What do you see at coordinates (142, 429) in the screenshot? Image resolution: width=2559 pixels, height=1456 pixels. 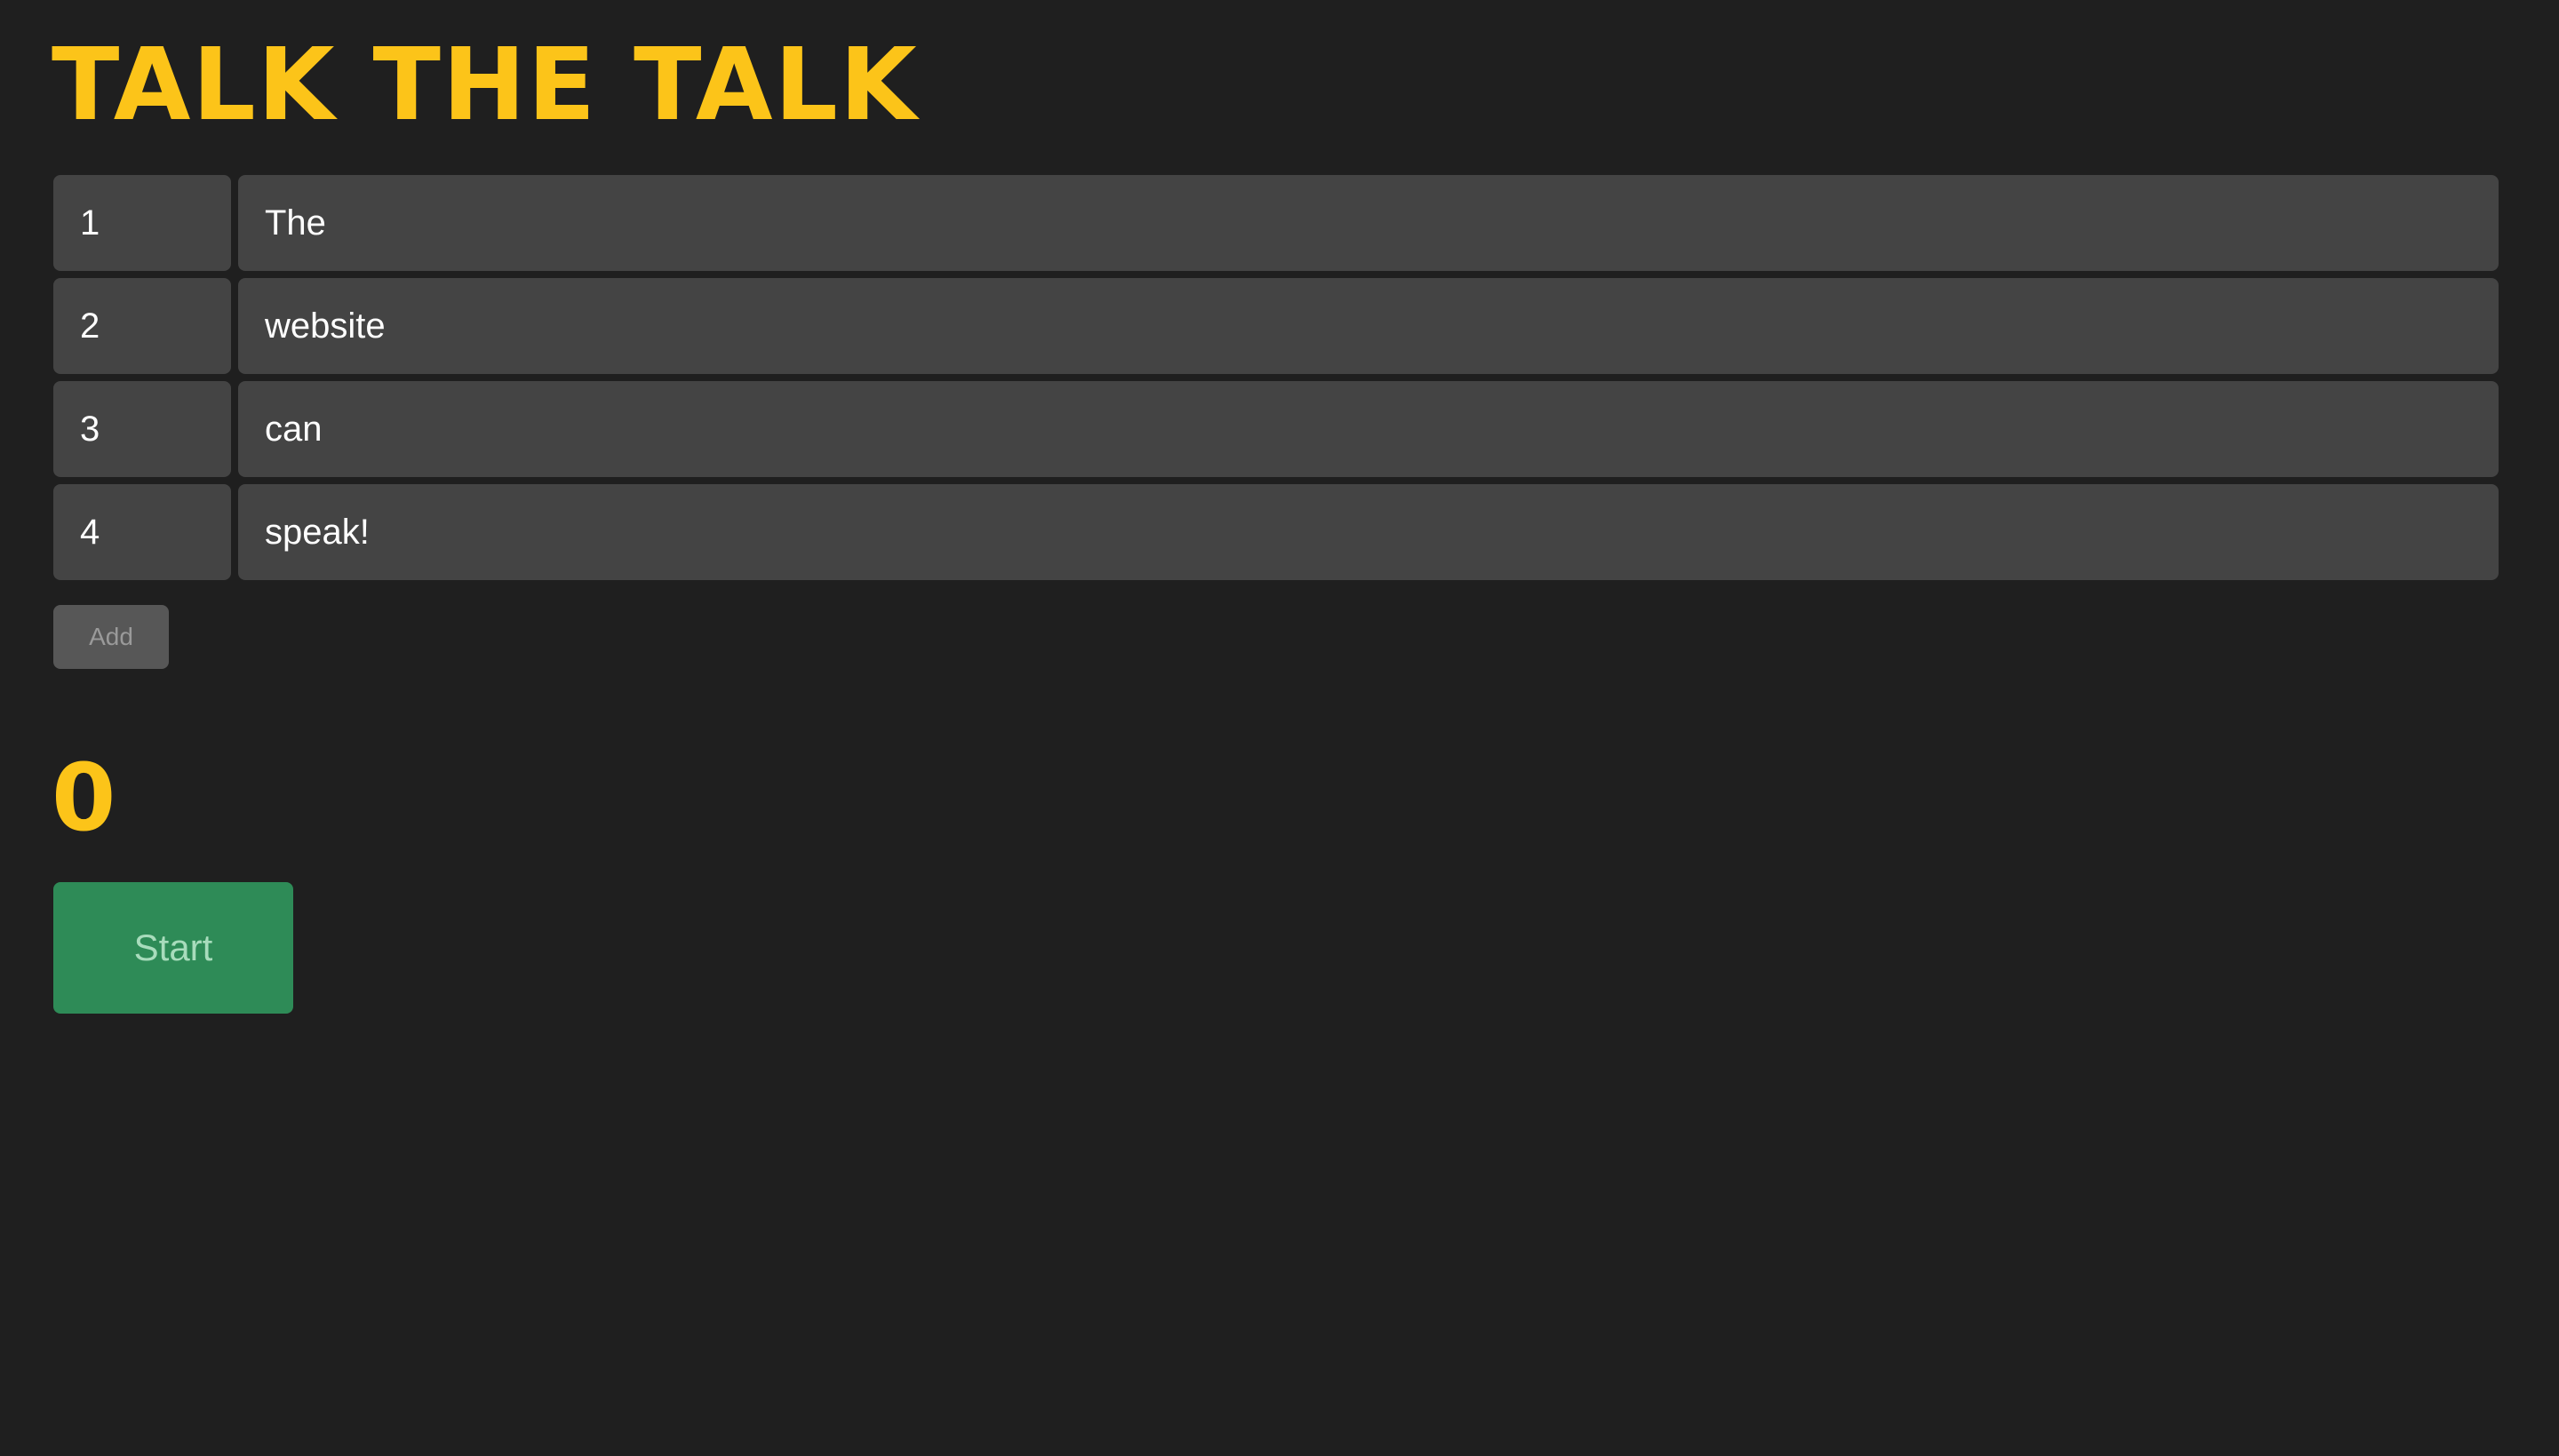 I see `word-index-field: 3` at bounding box center [142, 429].